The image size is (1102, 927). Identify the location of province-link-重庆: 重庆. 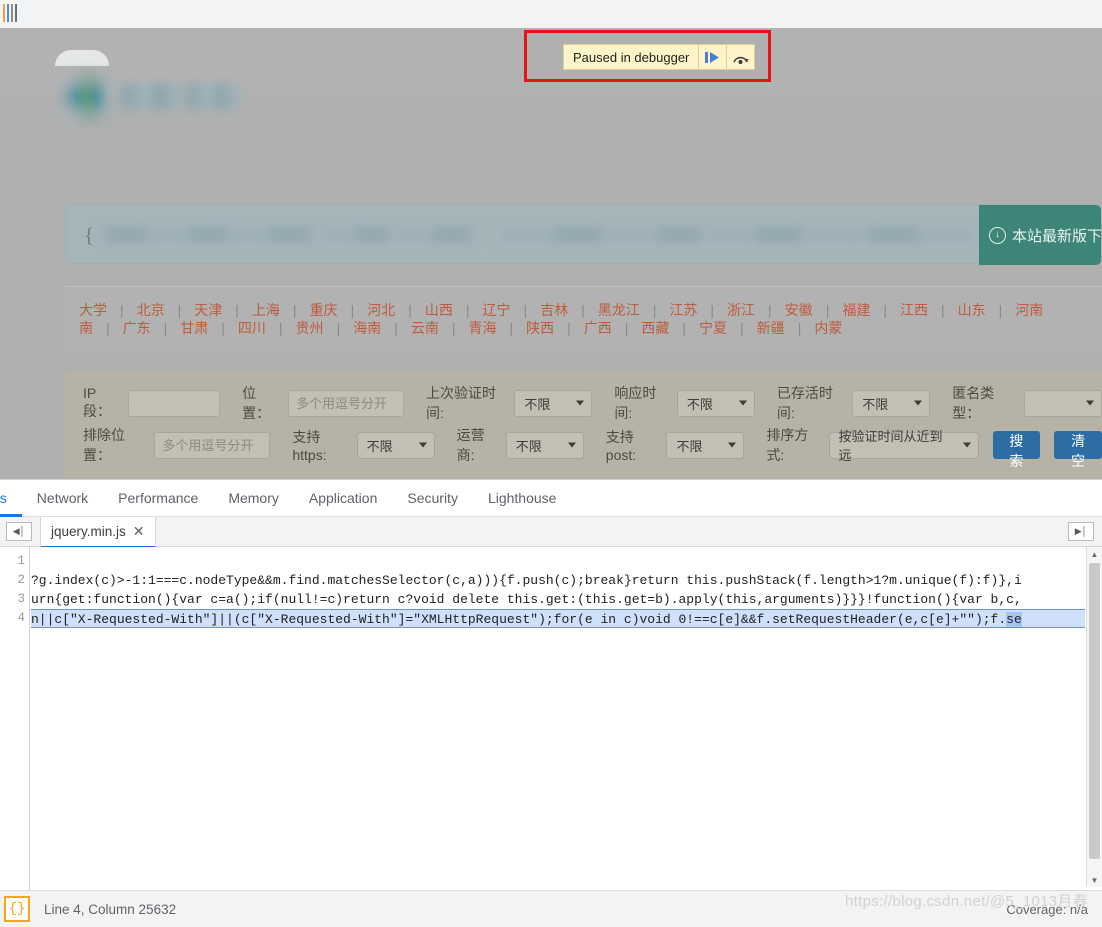
(324, 310).